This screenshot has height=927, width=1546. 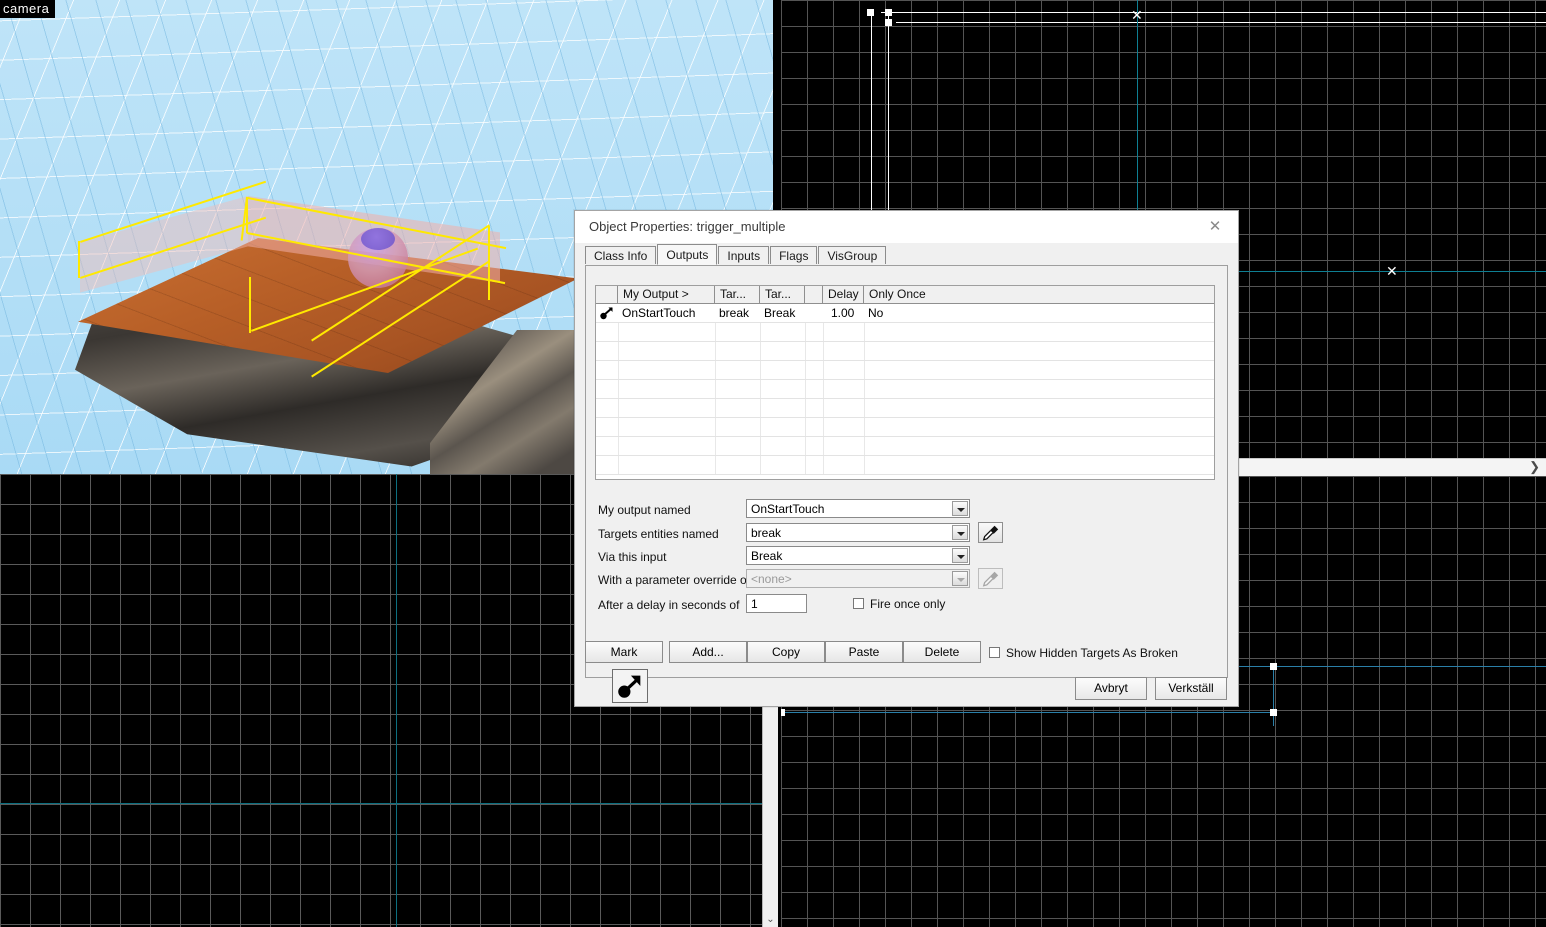 What do you see at coordinates (624, 652) in the screenshot?
I see `mark-button: Mark` at bounding box center [624, 652].